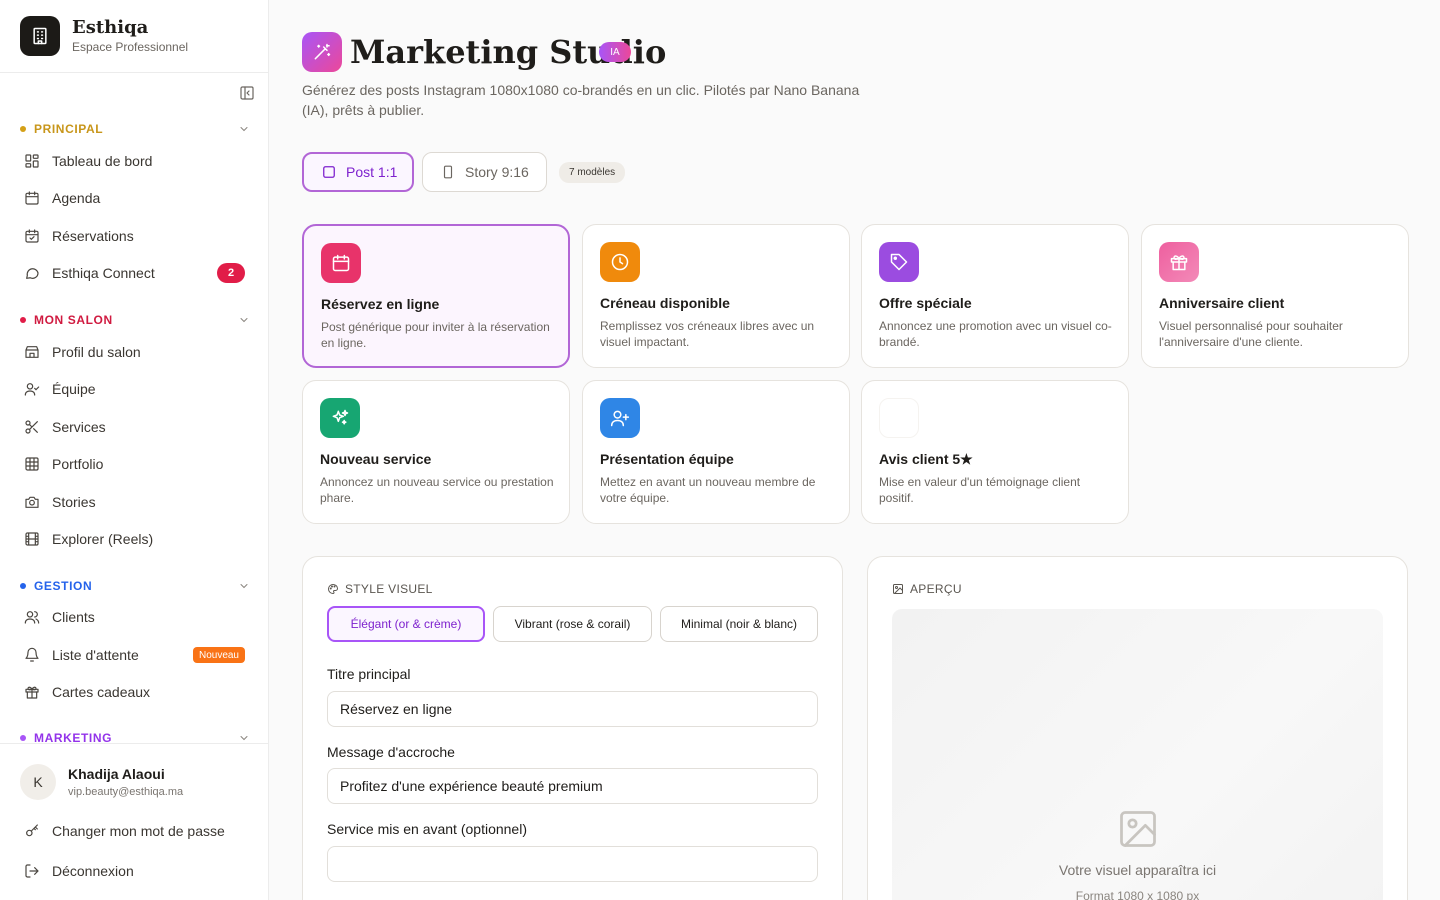  I want to click on sidebar-item-label: Profil du salon, so click(96, 352).